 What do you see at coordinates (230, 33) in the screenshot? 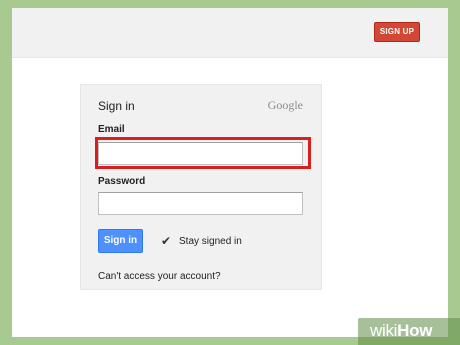
I see `top-bar: SIGN UP` at bounding box center [230, 33].